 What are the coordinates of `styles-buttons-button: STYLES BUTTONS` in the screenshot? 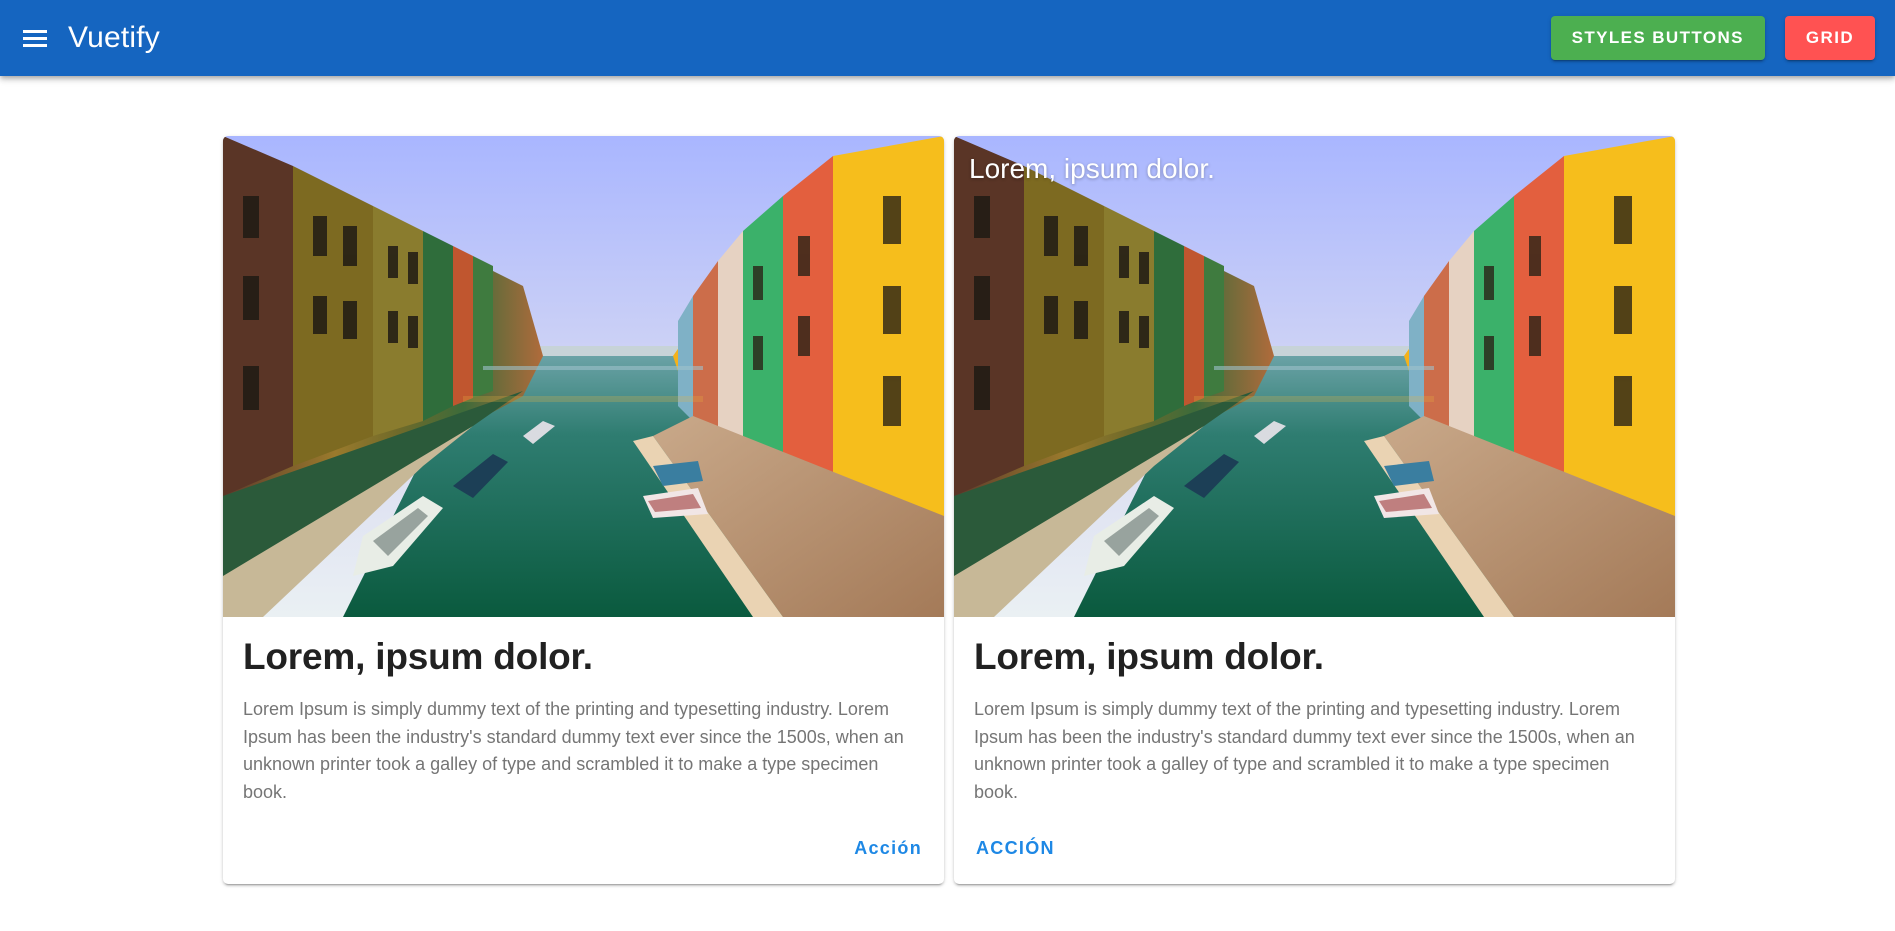 It's located at (1657, 38).